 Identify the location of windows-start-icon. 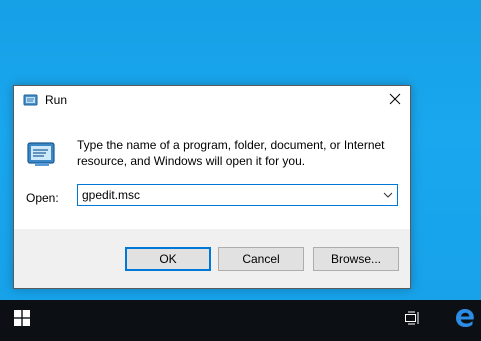
(22, 320).